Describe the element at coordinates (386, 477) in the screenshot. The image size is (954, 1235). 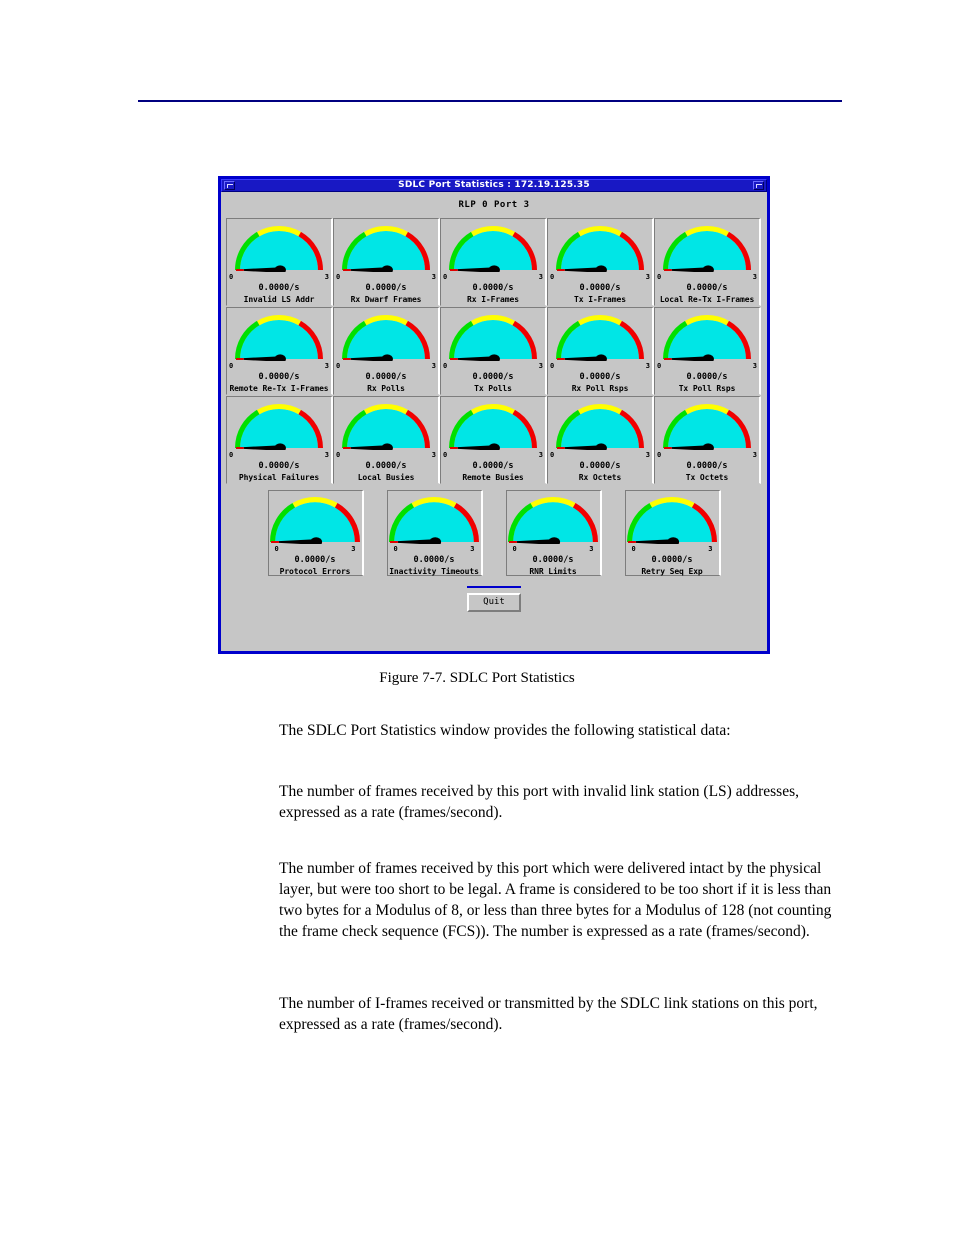
I see `gauge-label: Local Busies` at that location.